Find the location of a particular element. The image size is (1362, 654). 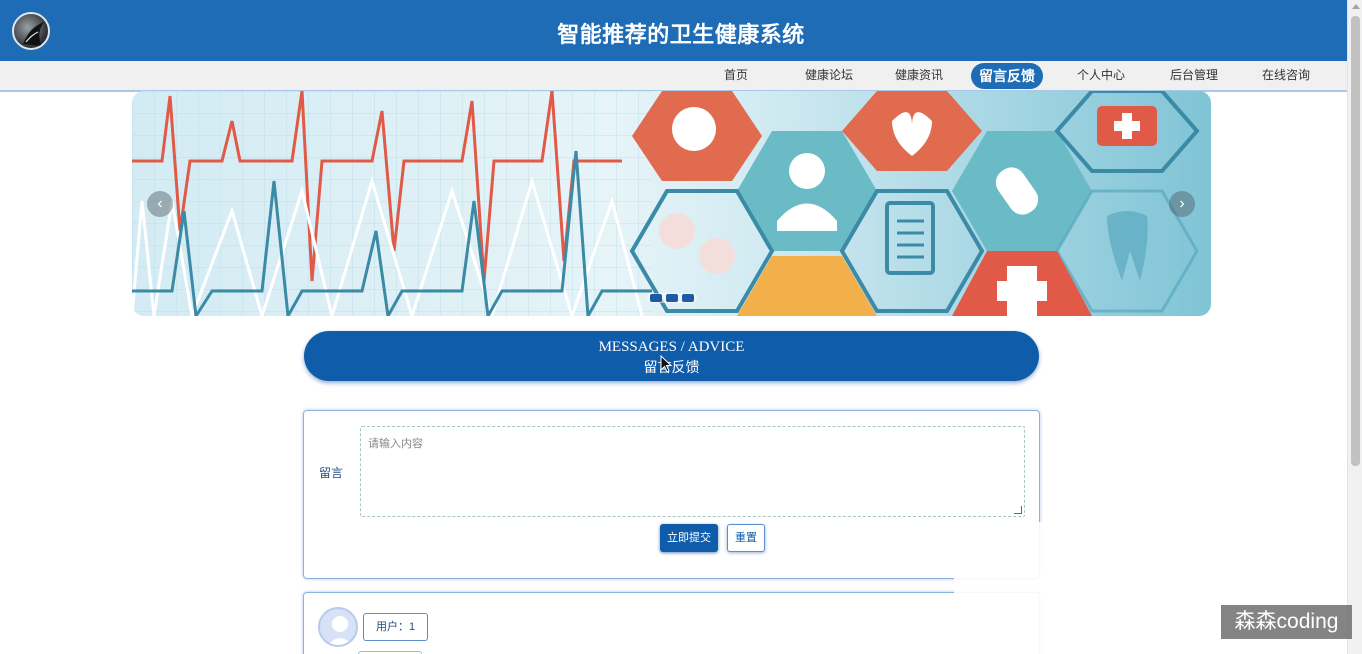

comment-item: 用户：1 is located at coordinates (671, 623).